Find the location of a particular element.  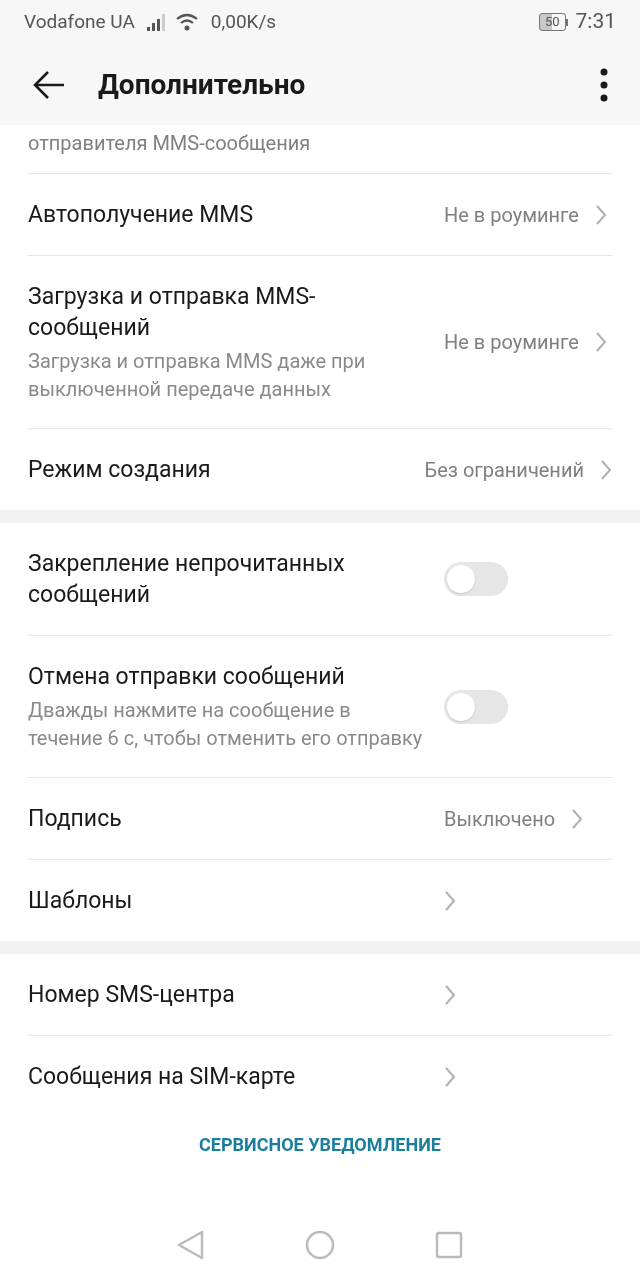

setting-description: Дважды нажмите на сообщение в течение 6 с, чтобы отменить его отправку is located at coordinates (226, 724).